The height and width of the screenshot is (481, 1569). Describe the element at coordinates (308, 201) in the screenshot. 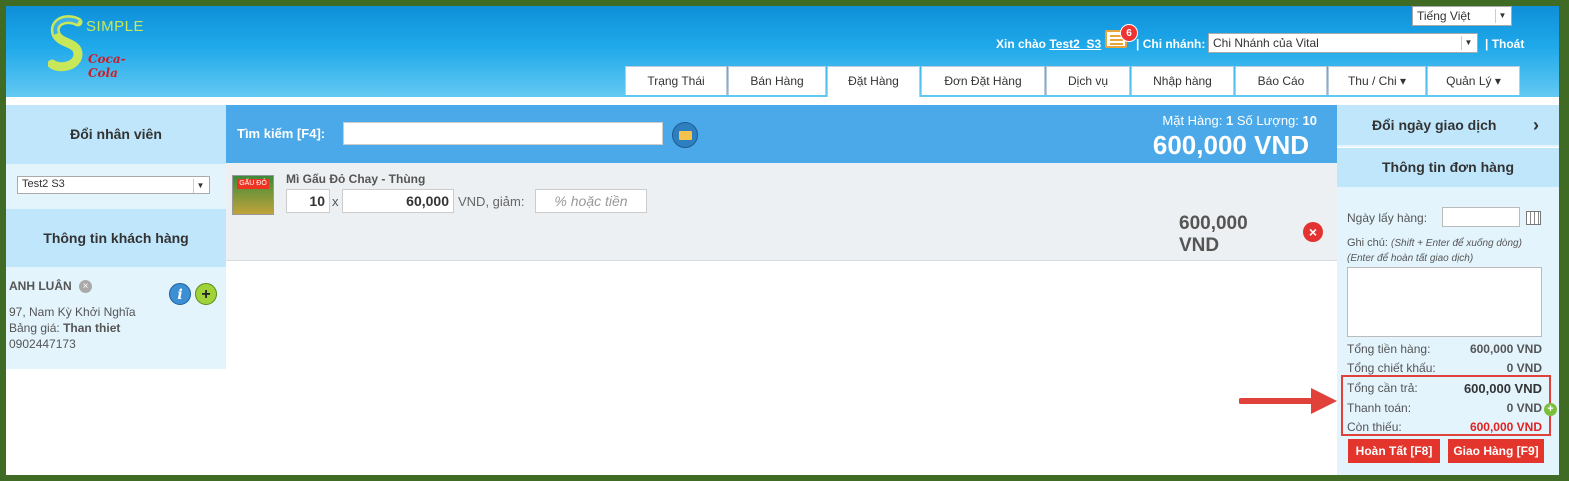

I see `quantity-input: 10` at that location.